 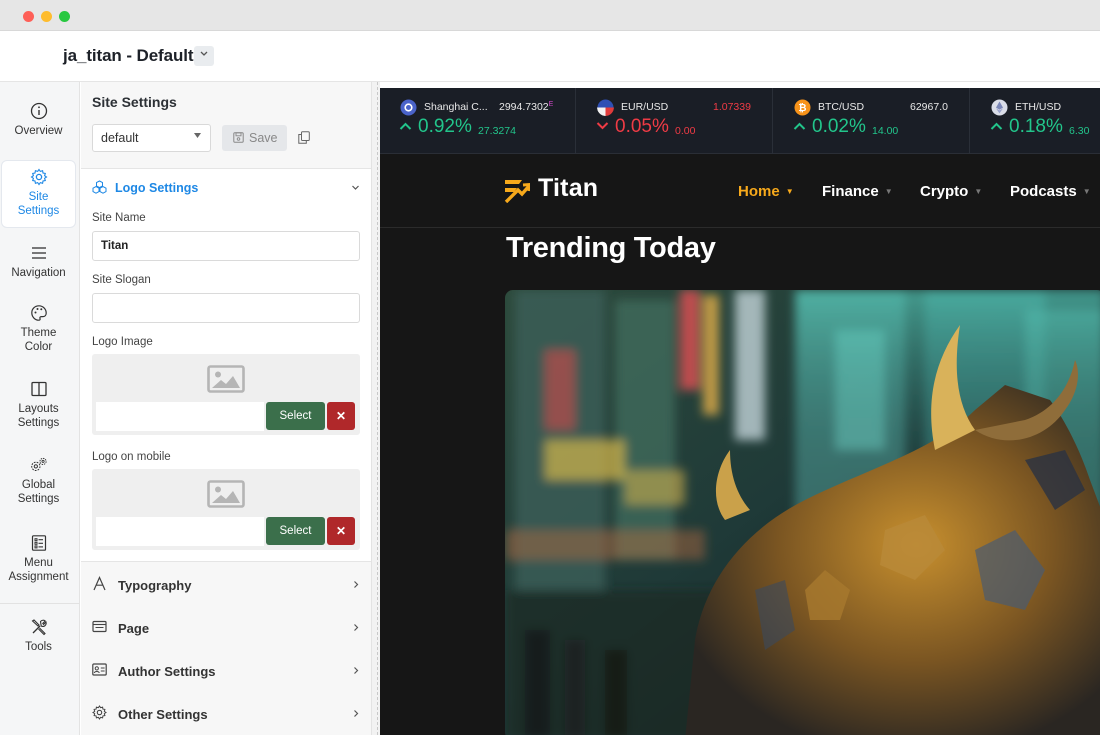 I want to click on section-label: Page, so click(x=134, y=628).